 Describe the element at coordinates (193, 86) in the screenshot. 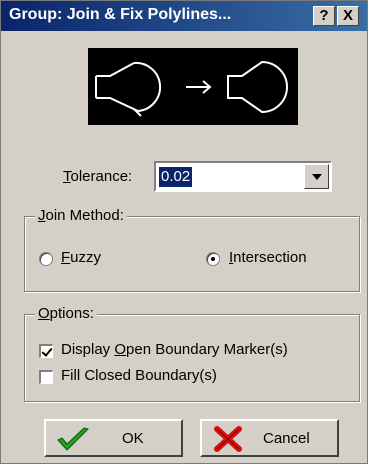

I see `join-preview-image` at that location.